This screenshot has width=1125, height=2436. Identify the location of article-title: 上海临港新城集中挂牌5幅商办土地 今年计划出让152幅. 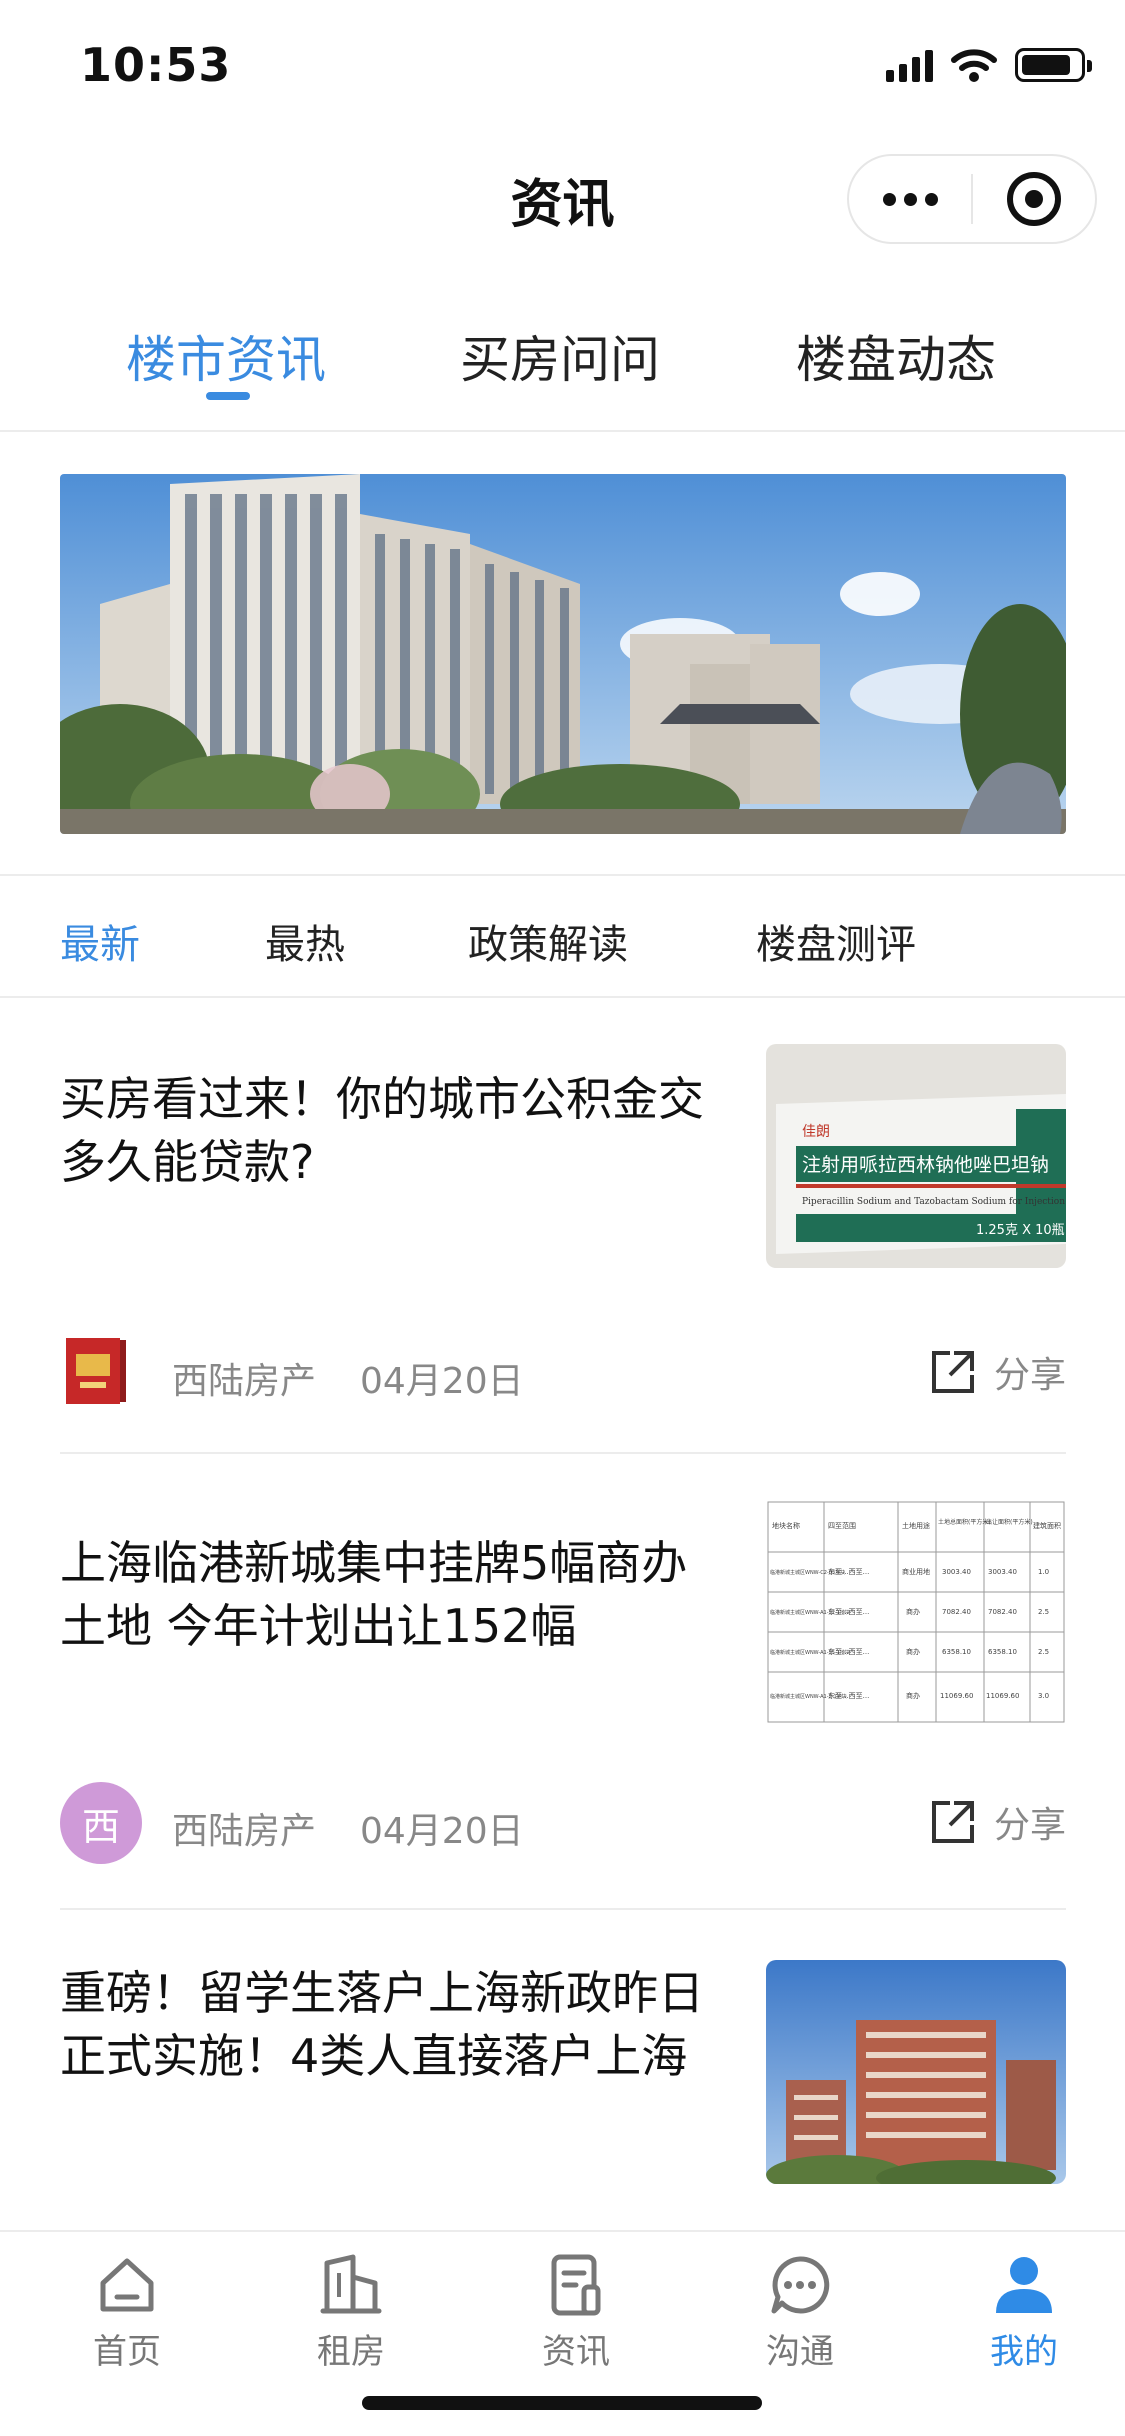
(390, 1595).